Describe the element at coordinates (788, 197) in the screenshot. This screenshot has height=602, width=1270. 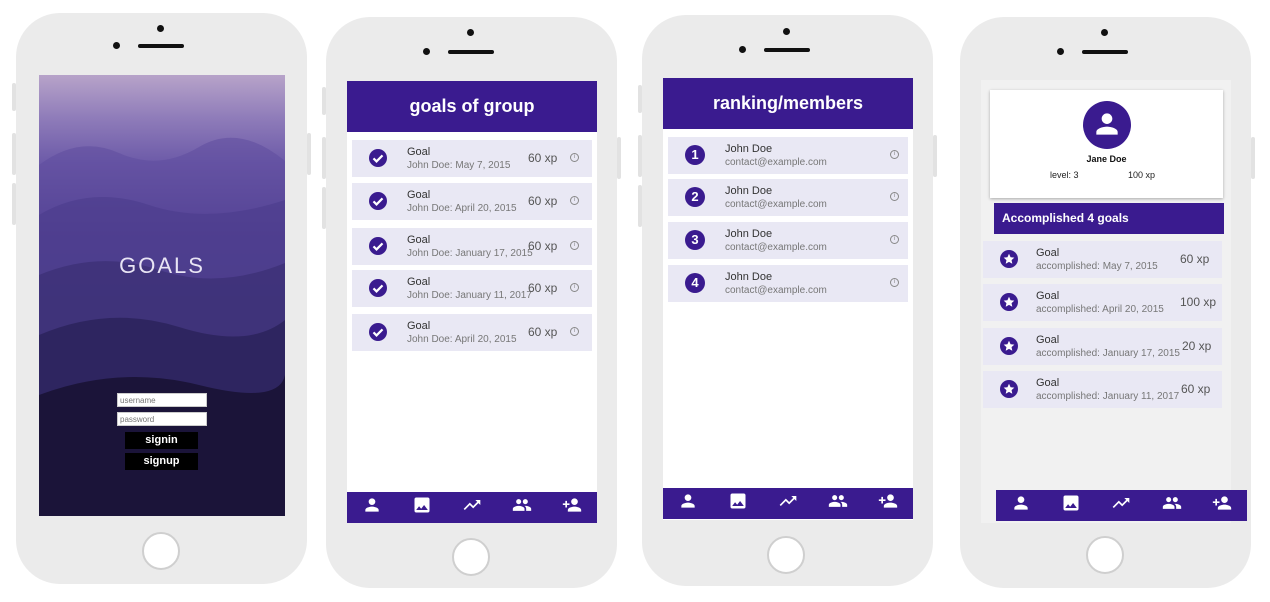
I see `list-item: 2 John Doe contact@example.com i` at that location.